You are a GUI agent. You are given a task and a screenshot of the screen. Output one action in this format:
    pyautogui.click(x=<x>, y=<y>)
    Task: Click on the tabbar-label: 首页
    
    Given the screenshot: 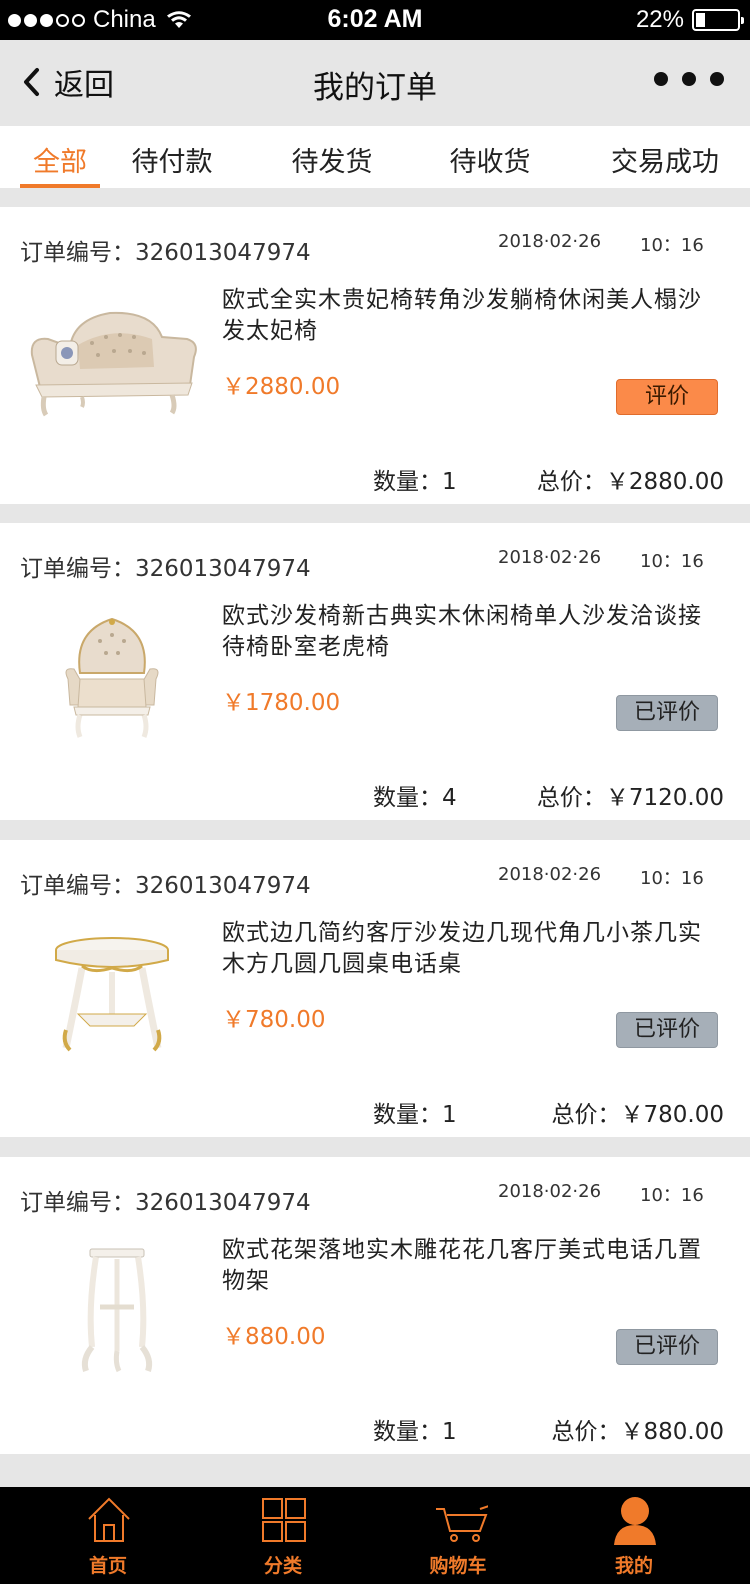 What is the action you would take?
    pyautogui.click(x=107, y=1566)
    